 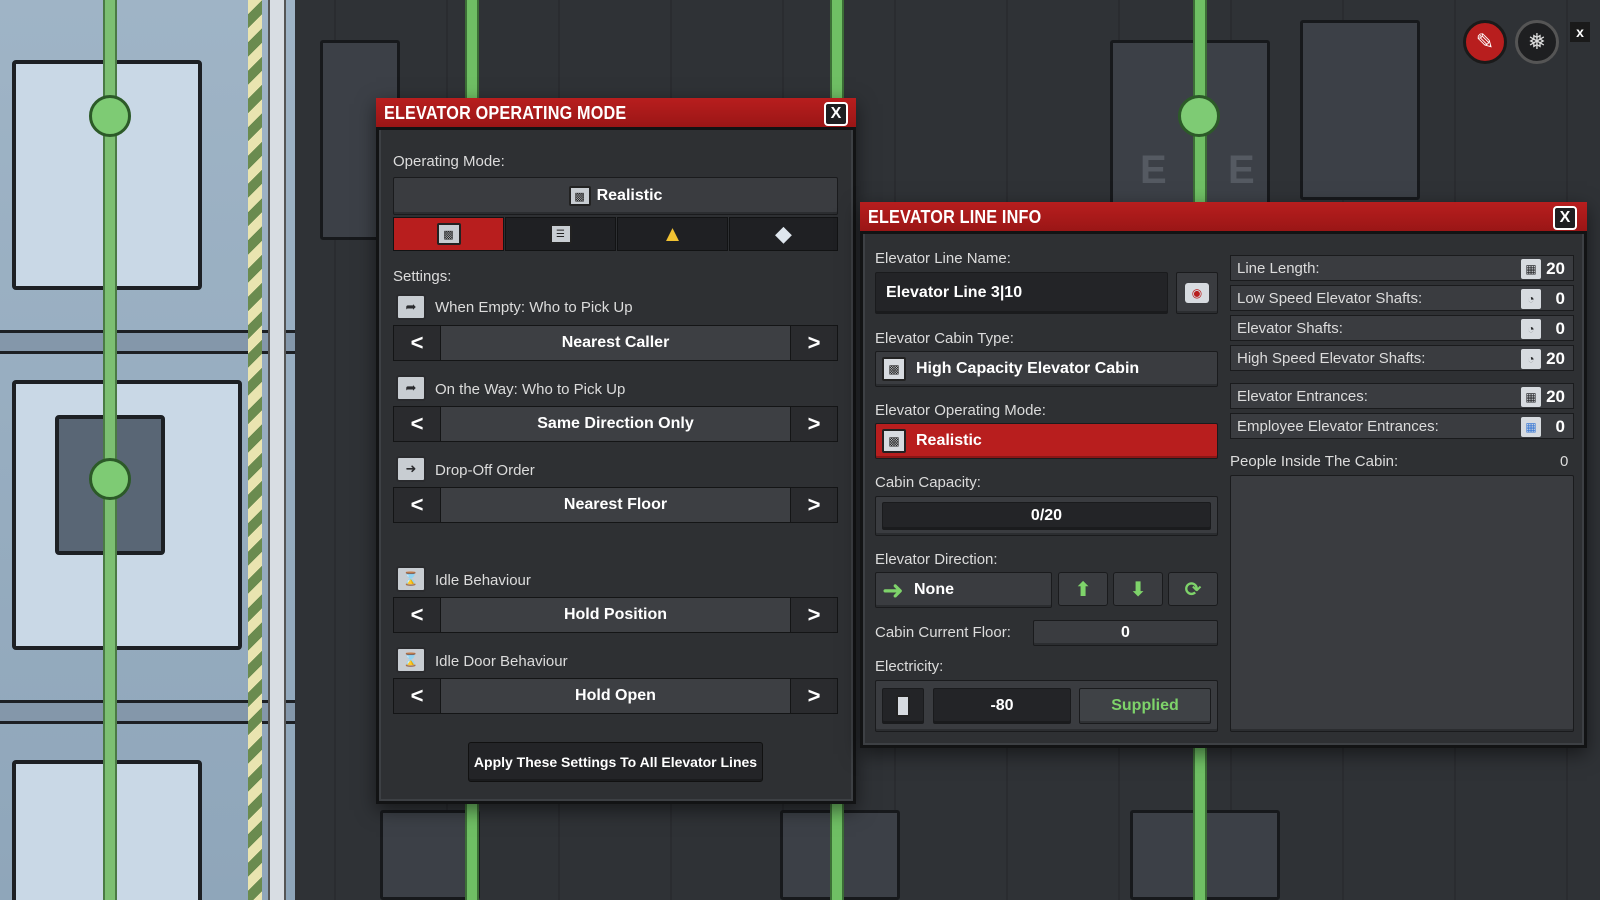 What do you see at coordinates (934, 589) in the screenshot?
I see `direction-value: None` at bounding box center [934, 589].